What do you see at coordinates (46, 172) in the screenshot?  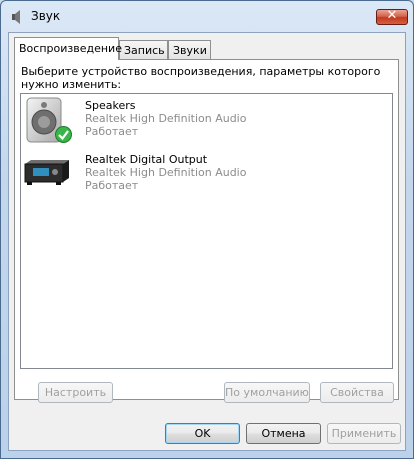 I see `digital-output-icon` at bounding box center [46, 172].